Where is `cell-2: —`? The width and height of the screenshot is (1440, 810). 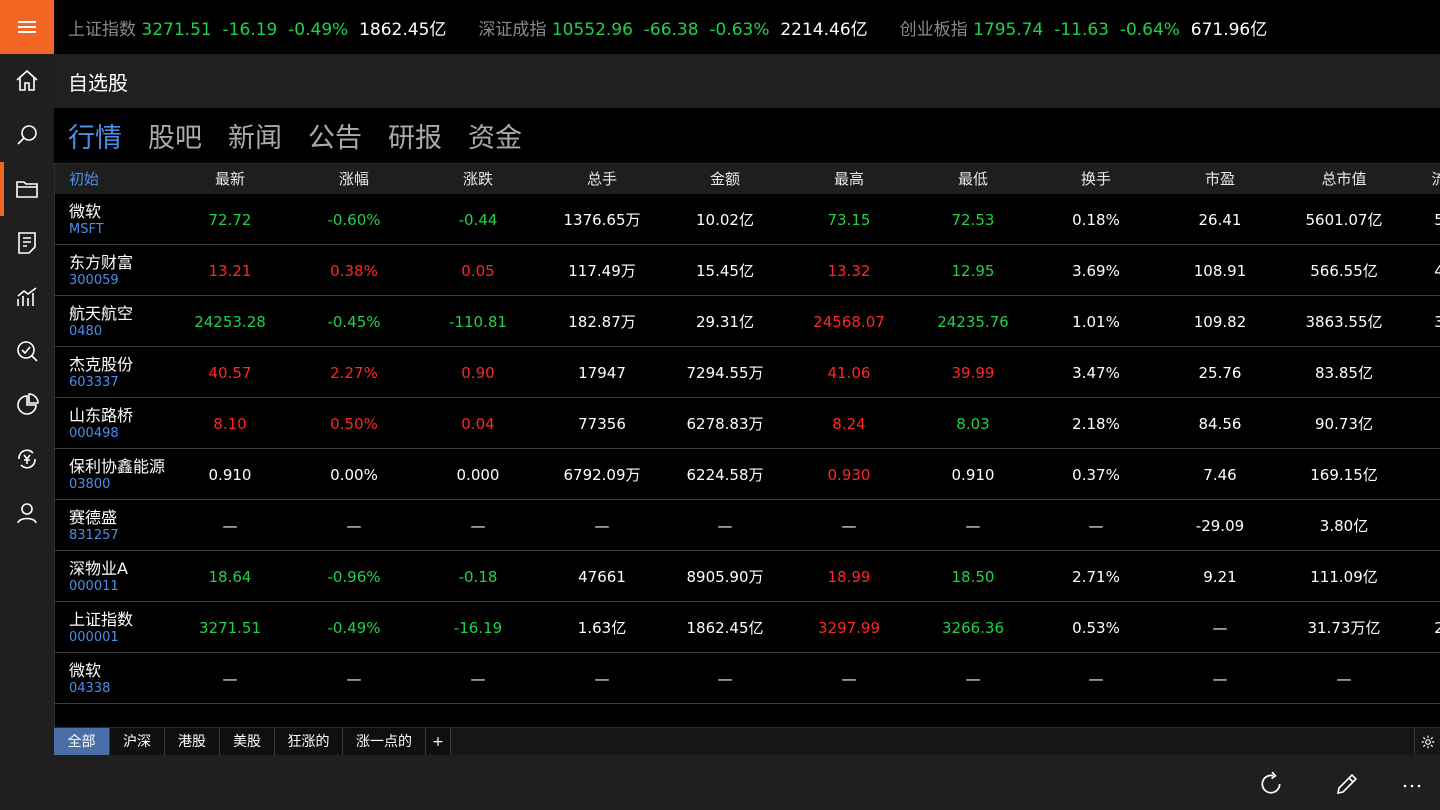 cell-2: — is located at coordinates (478, 679).